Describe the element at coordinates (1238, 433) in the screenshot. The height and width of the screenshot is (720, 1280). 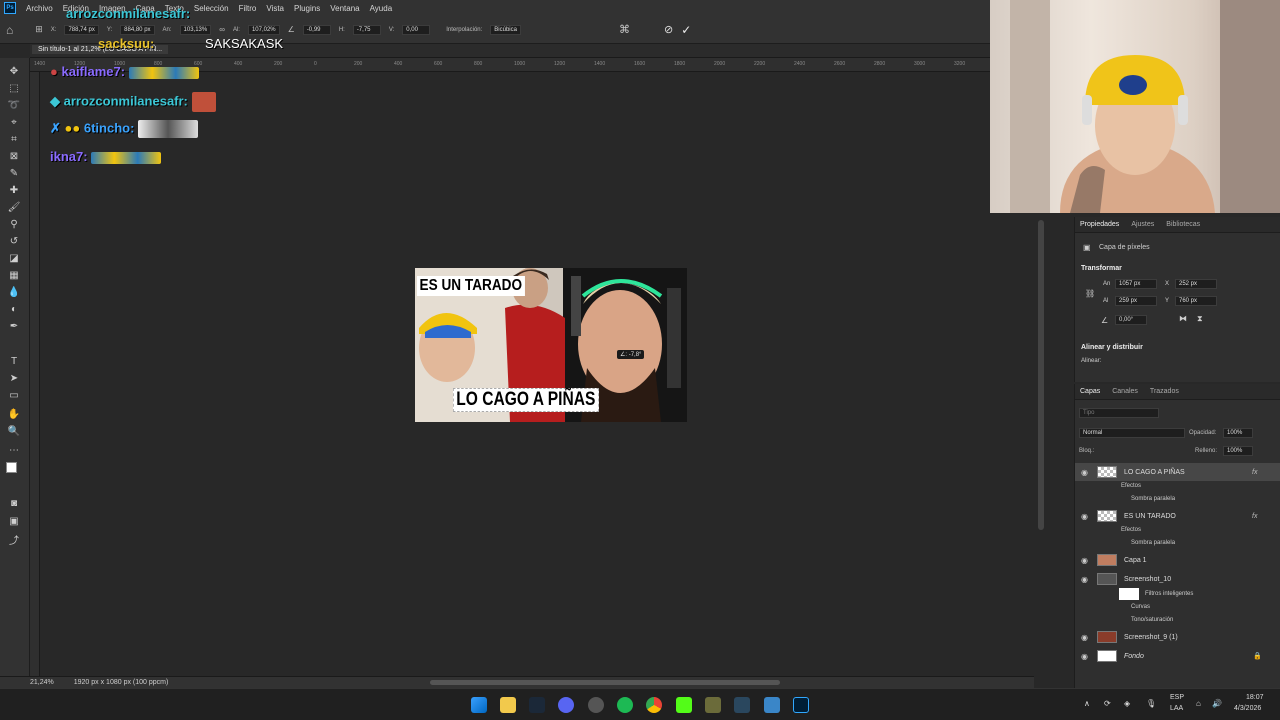
I see `opacity-field: 100%` at that location.